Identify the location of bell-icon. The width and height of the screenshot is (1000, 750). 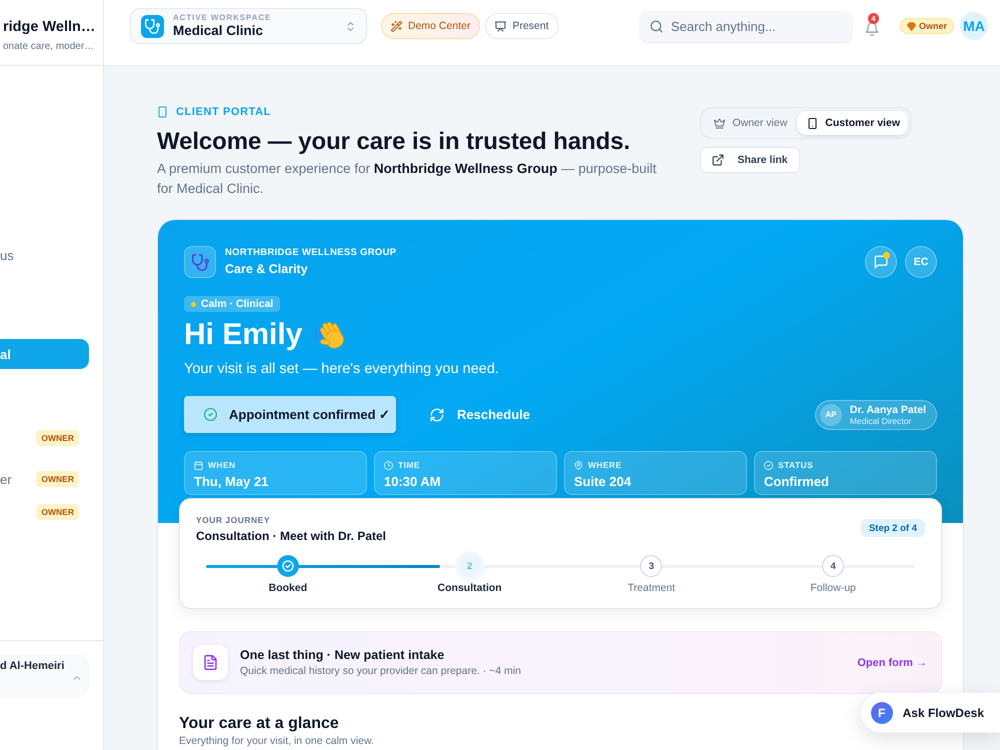
(871, 29).